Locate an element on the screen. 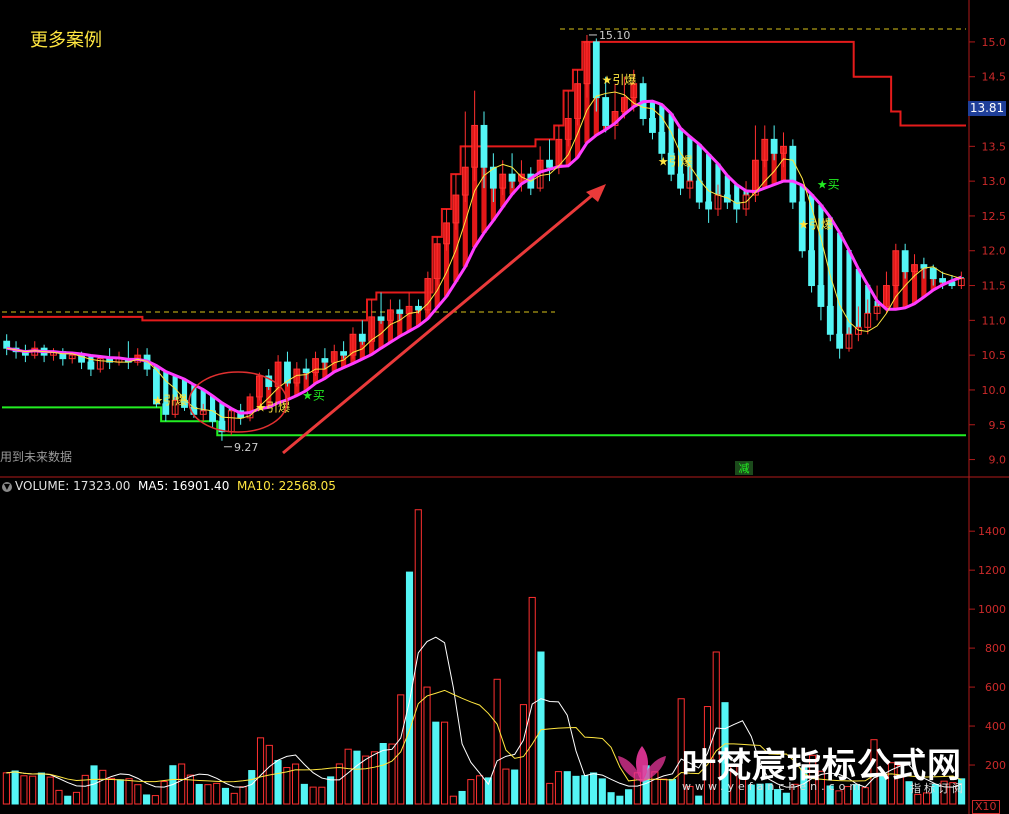 This screenshot has height=814, width=1009. bottom-label: 减 is located at coordinates (744, 468).